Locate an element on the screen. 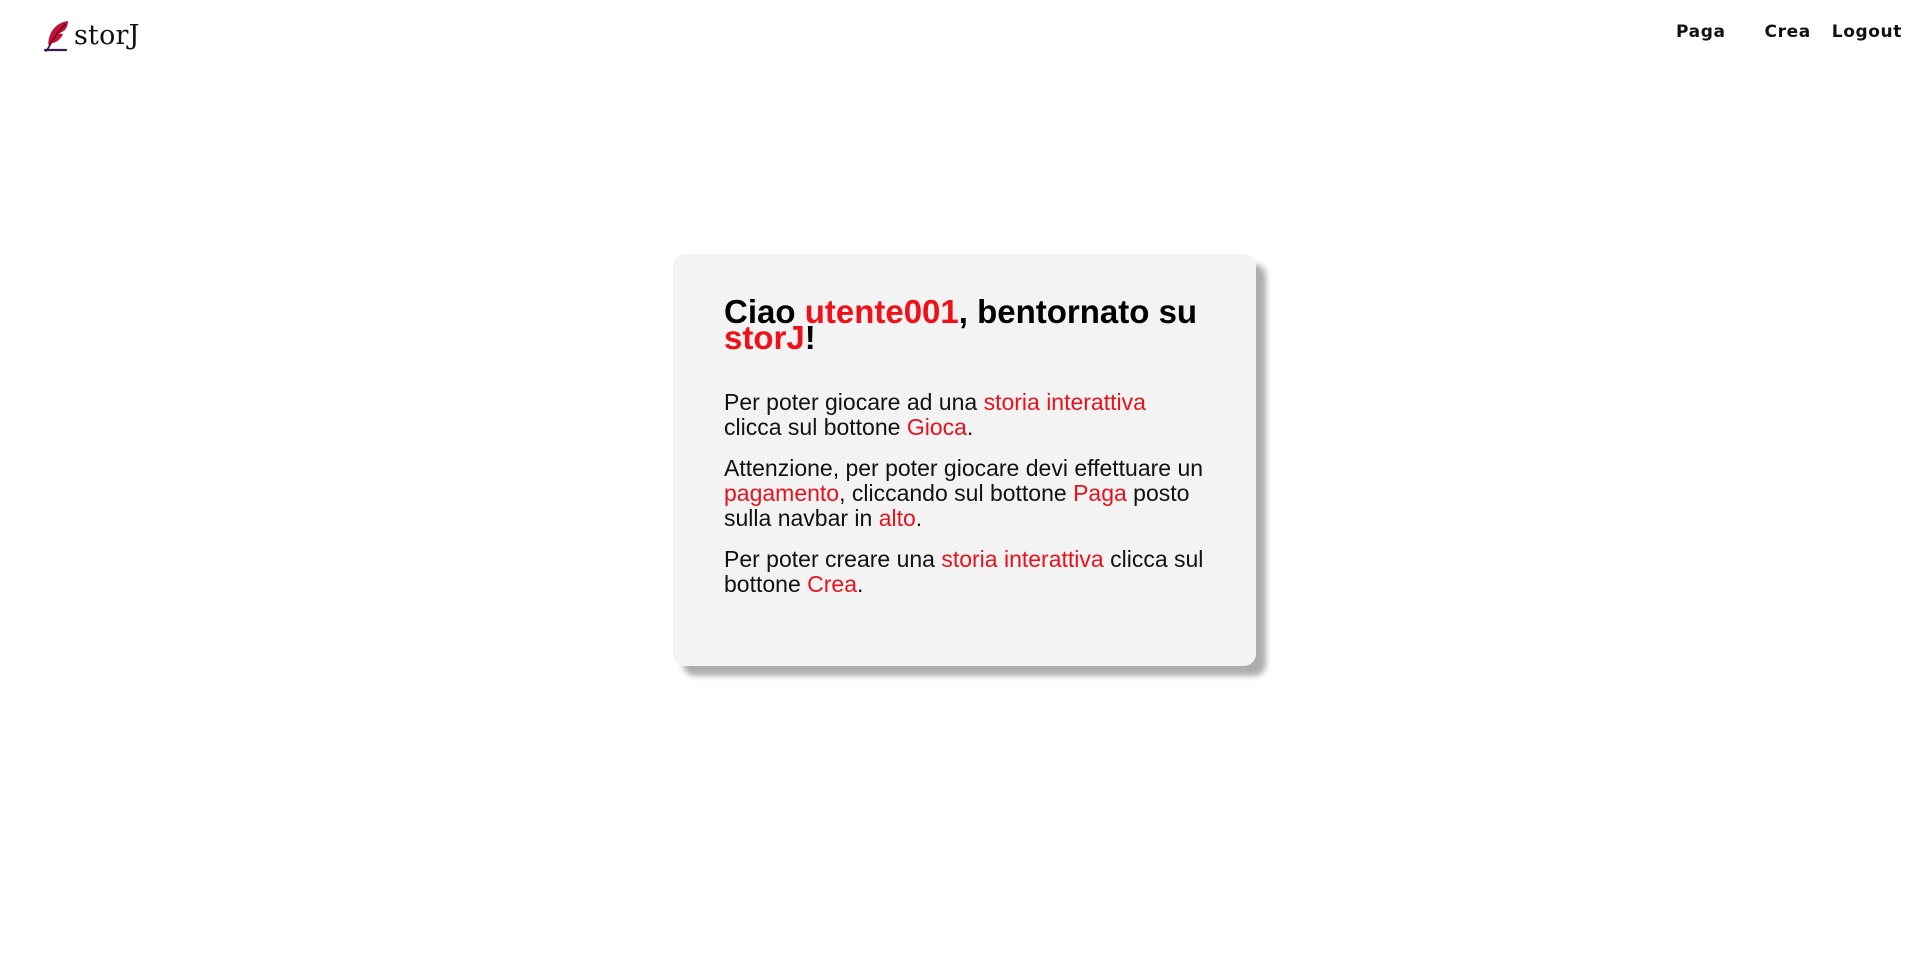 The height and width of the screenshot is (964, 1918). brand-logo: storJ is located at coordinates (91, 36).